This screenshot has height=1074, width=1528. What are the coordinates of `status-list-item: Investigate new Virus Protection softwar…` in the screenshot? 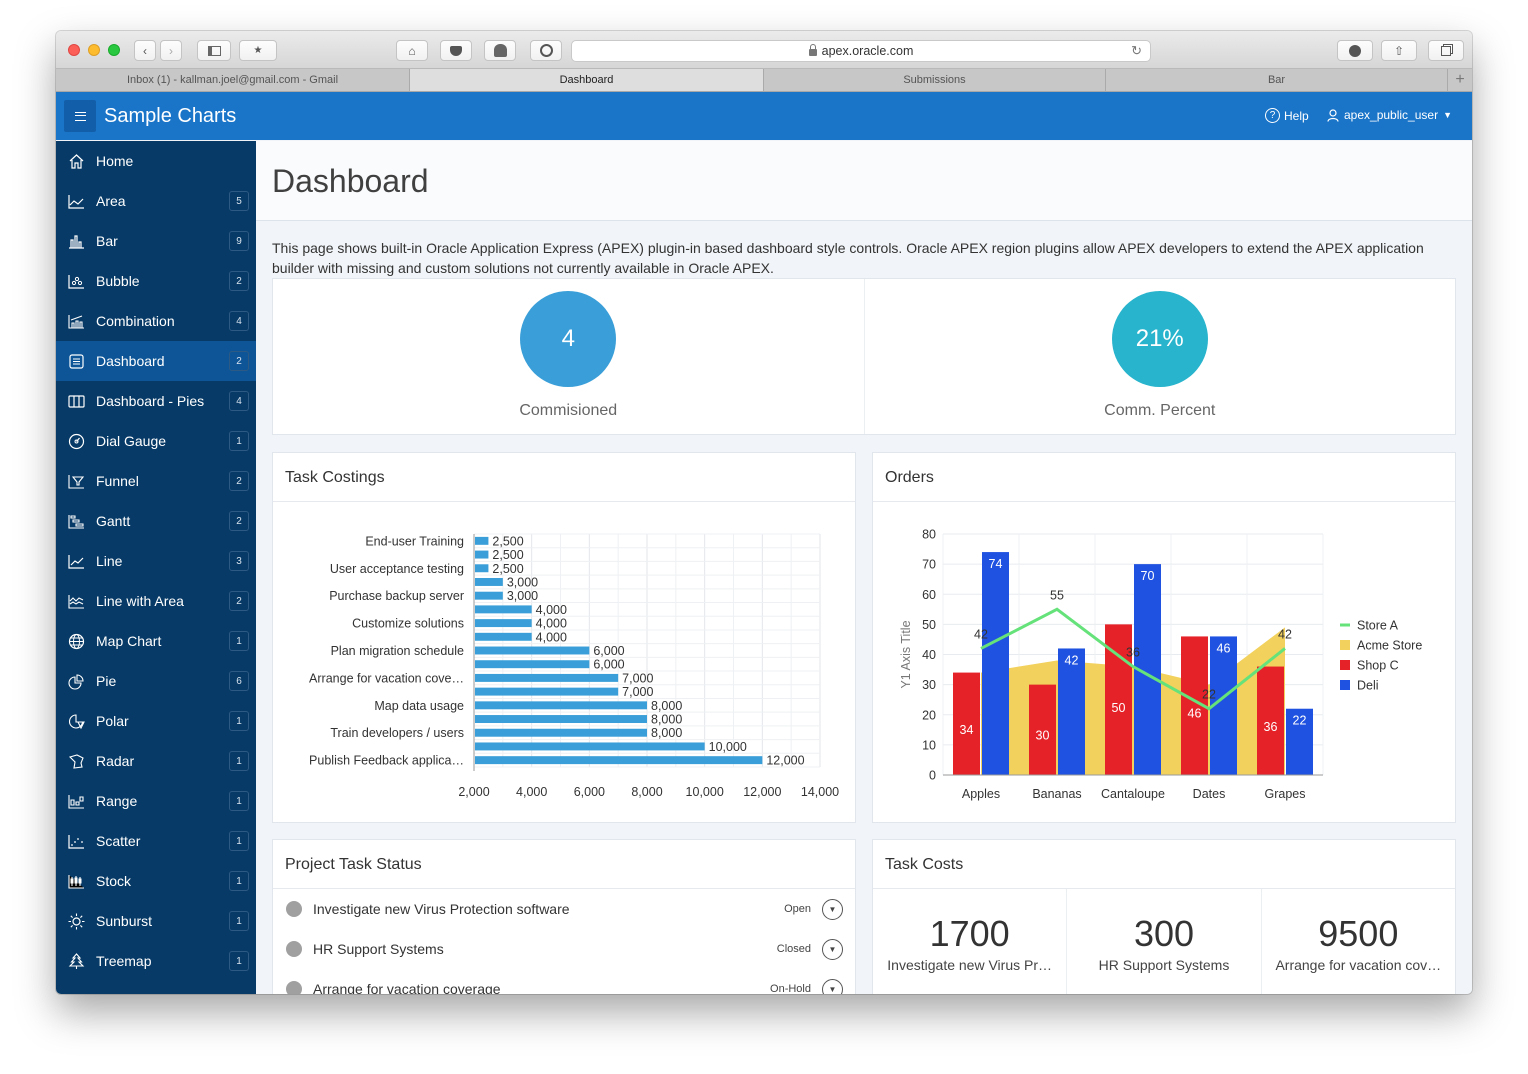 It's located at (564, 909).